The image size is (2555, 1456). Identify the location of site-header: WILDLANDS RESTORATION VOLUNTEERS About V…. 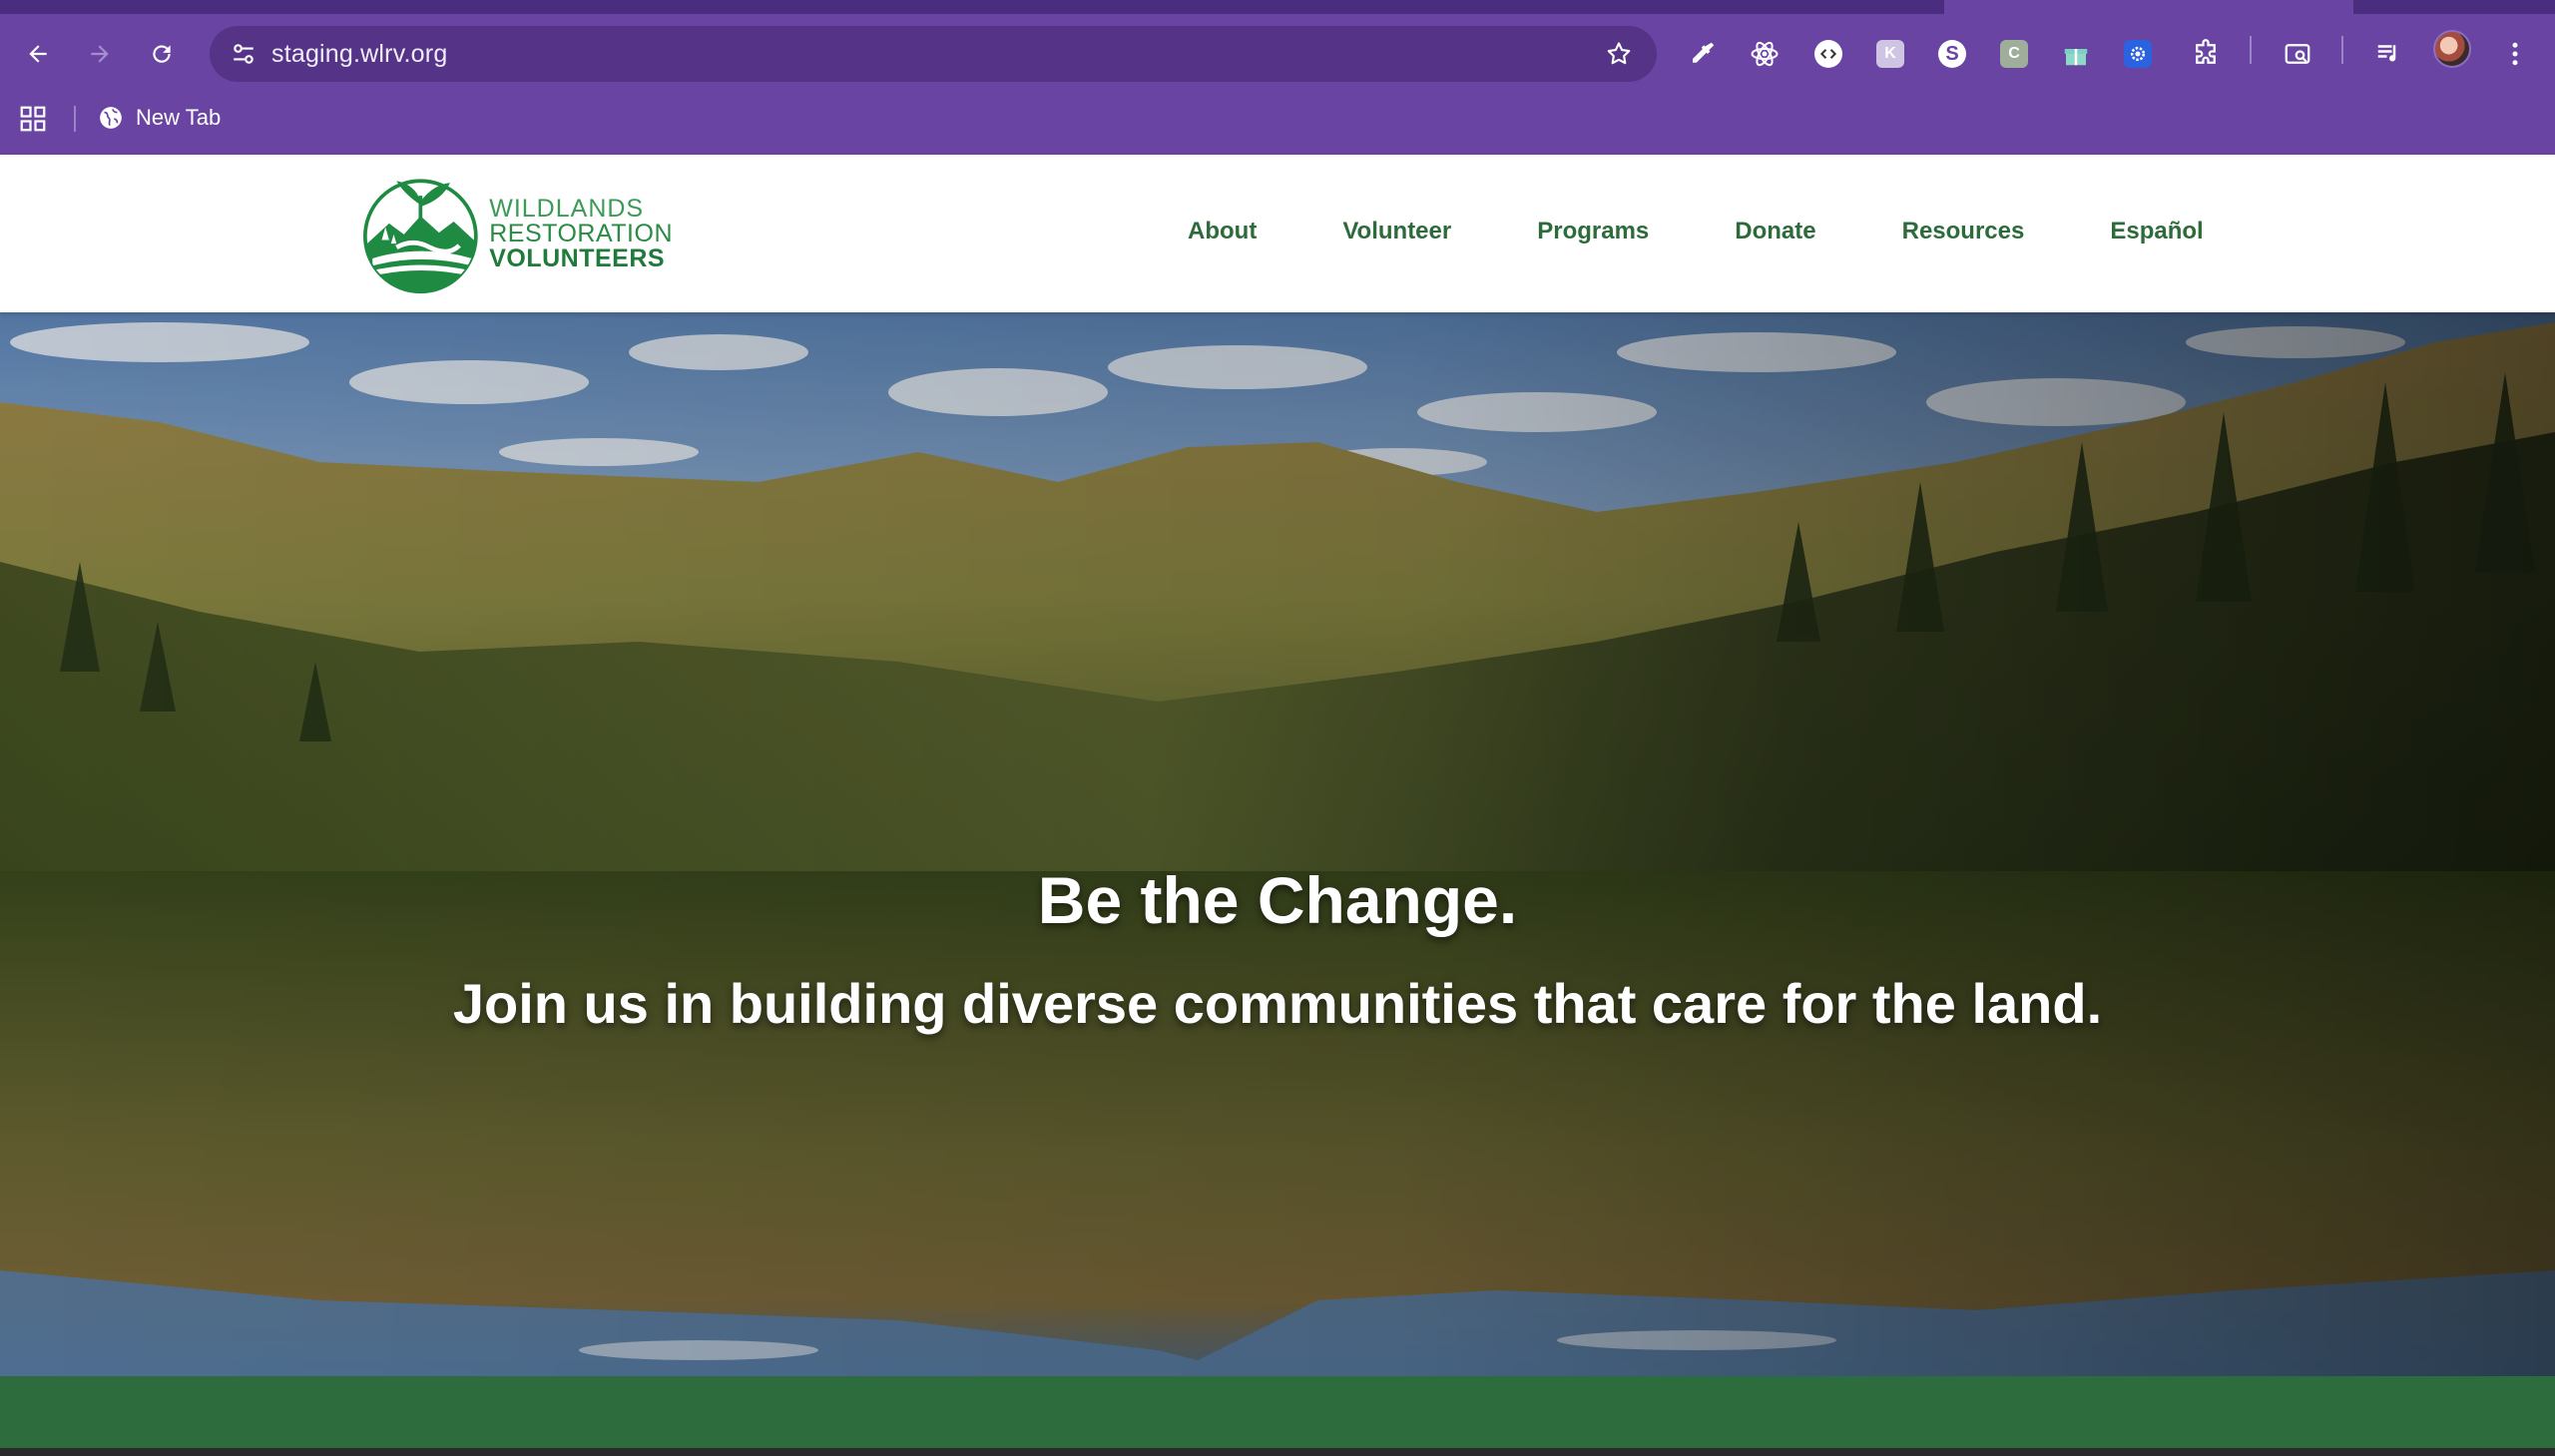
(1277, 233).